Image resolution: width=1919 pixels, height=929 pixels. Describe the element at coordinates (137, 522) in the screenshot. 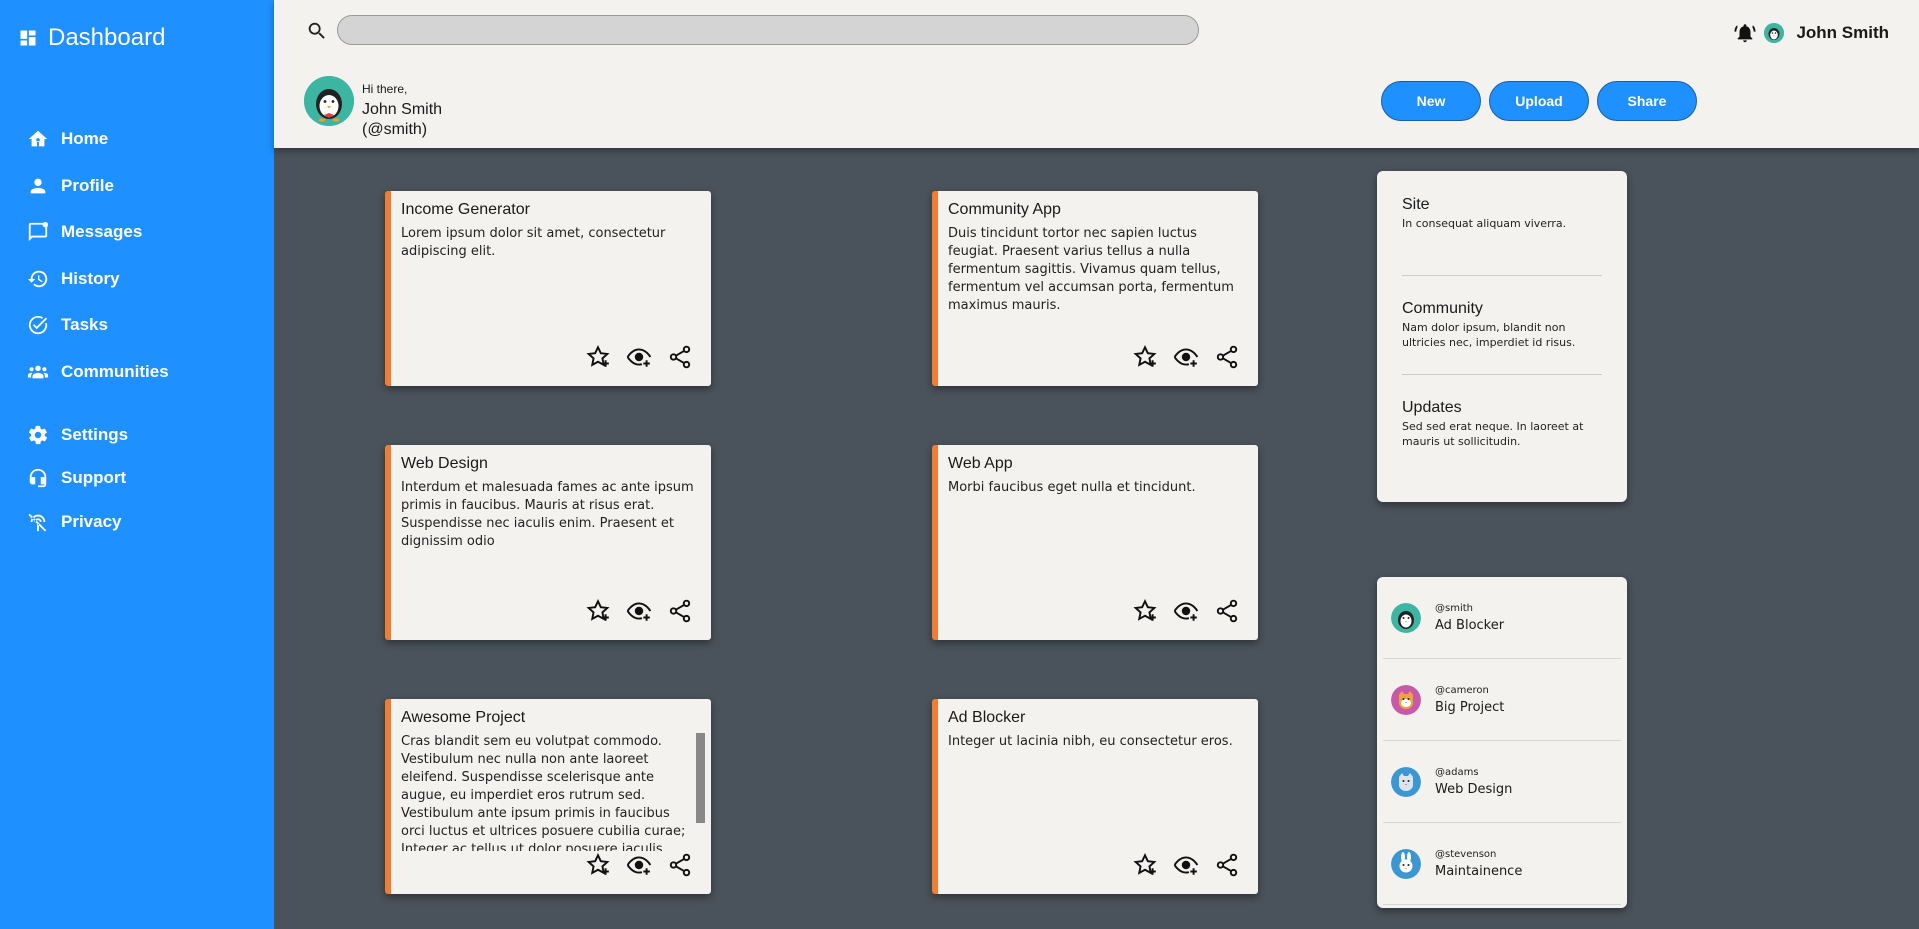

I see `sidebar-item-privacy: Privacy` at that location.